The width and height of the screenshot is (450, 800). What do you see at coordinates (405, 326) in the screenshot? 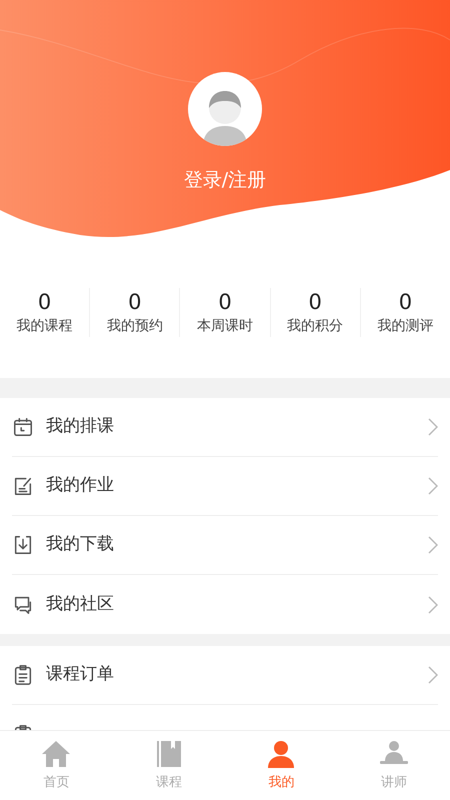
I see `stat-label: 我的测评` at bounding box center [405, 326].